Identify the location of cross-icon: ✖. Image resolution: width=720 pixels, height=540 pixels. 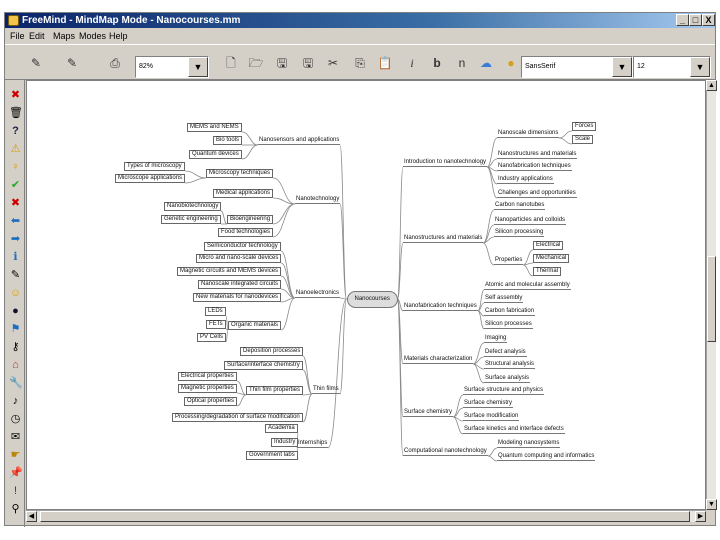
(15, 203).